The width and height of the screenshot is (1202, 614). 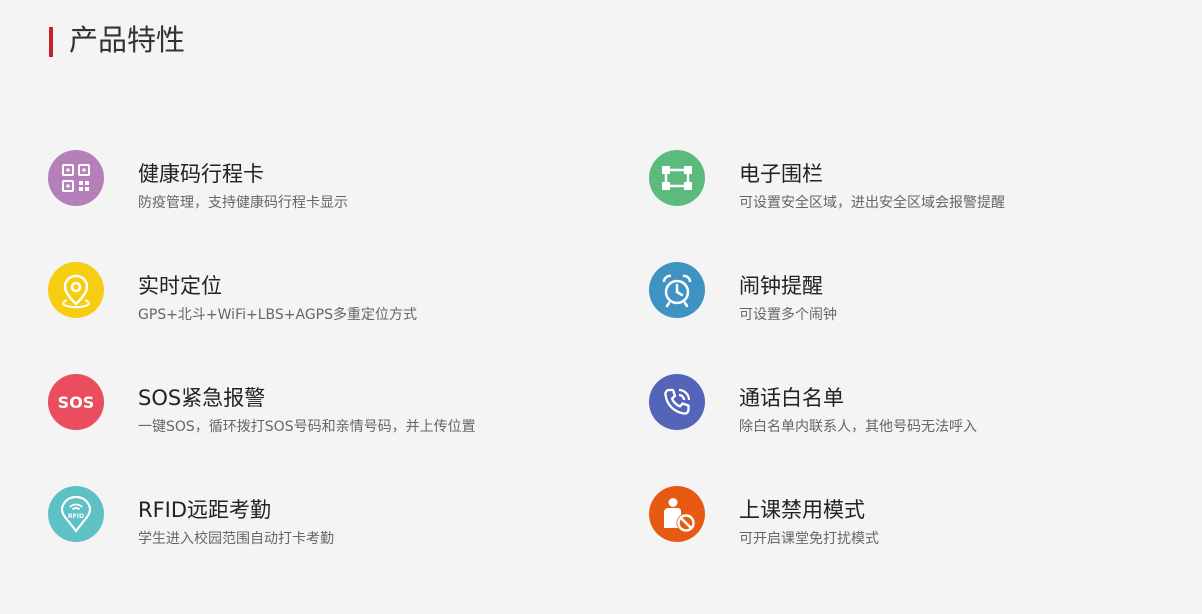 What do you see at coordinates (236, 539) in the screenshot?
I see `feature-description: 学生进入校园范围自动打卡考勤` at bounding box center [236, 539].